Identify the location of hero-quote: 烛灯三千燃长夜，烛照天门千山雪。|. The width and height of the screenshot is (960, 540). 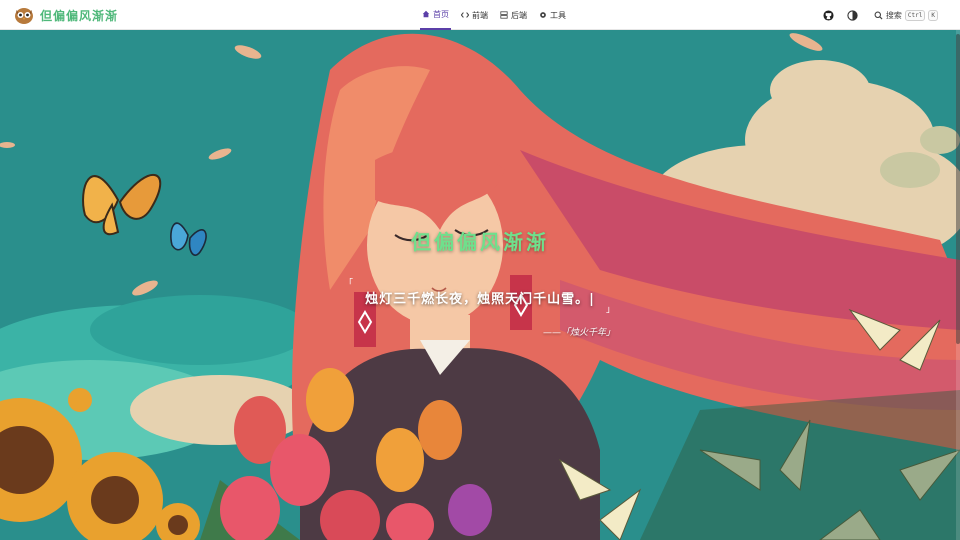
(480, 299).